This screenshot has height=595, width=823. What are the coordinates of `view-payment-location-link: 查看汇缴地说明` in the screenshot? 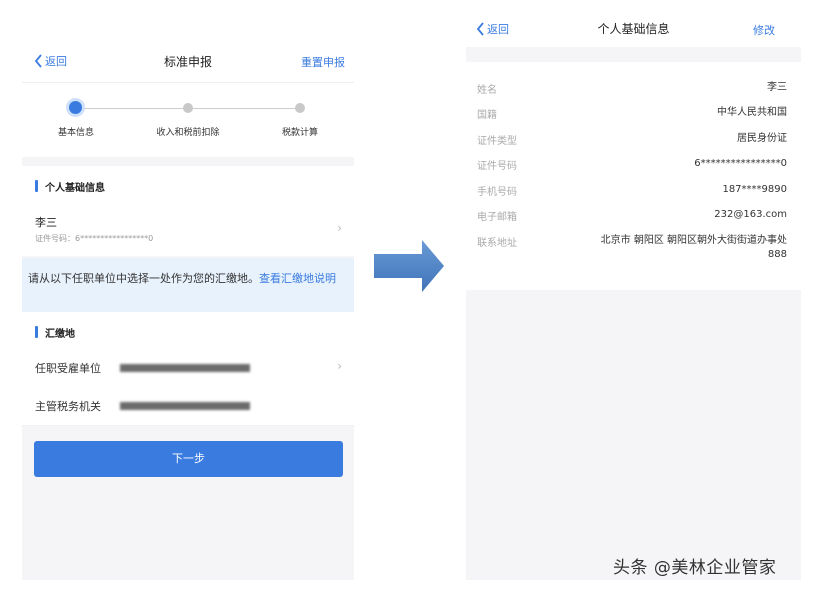 It's located at (297, 278).